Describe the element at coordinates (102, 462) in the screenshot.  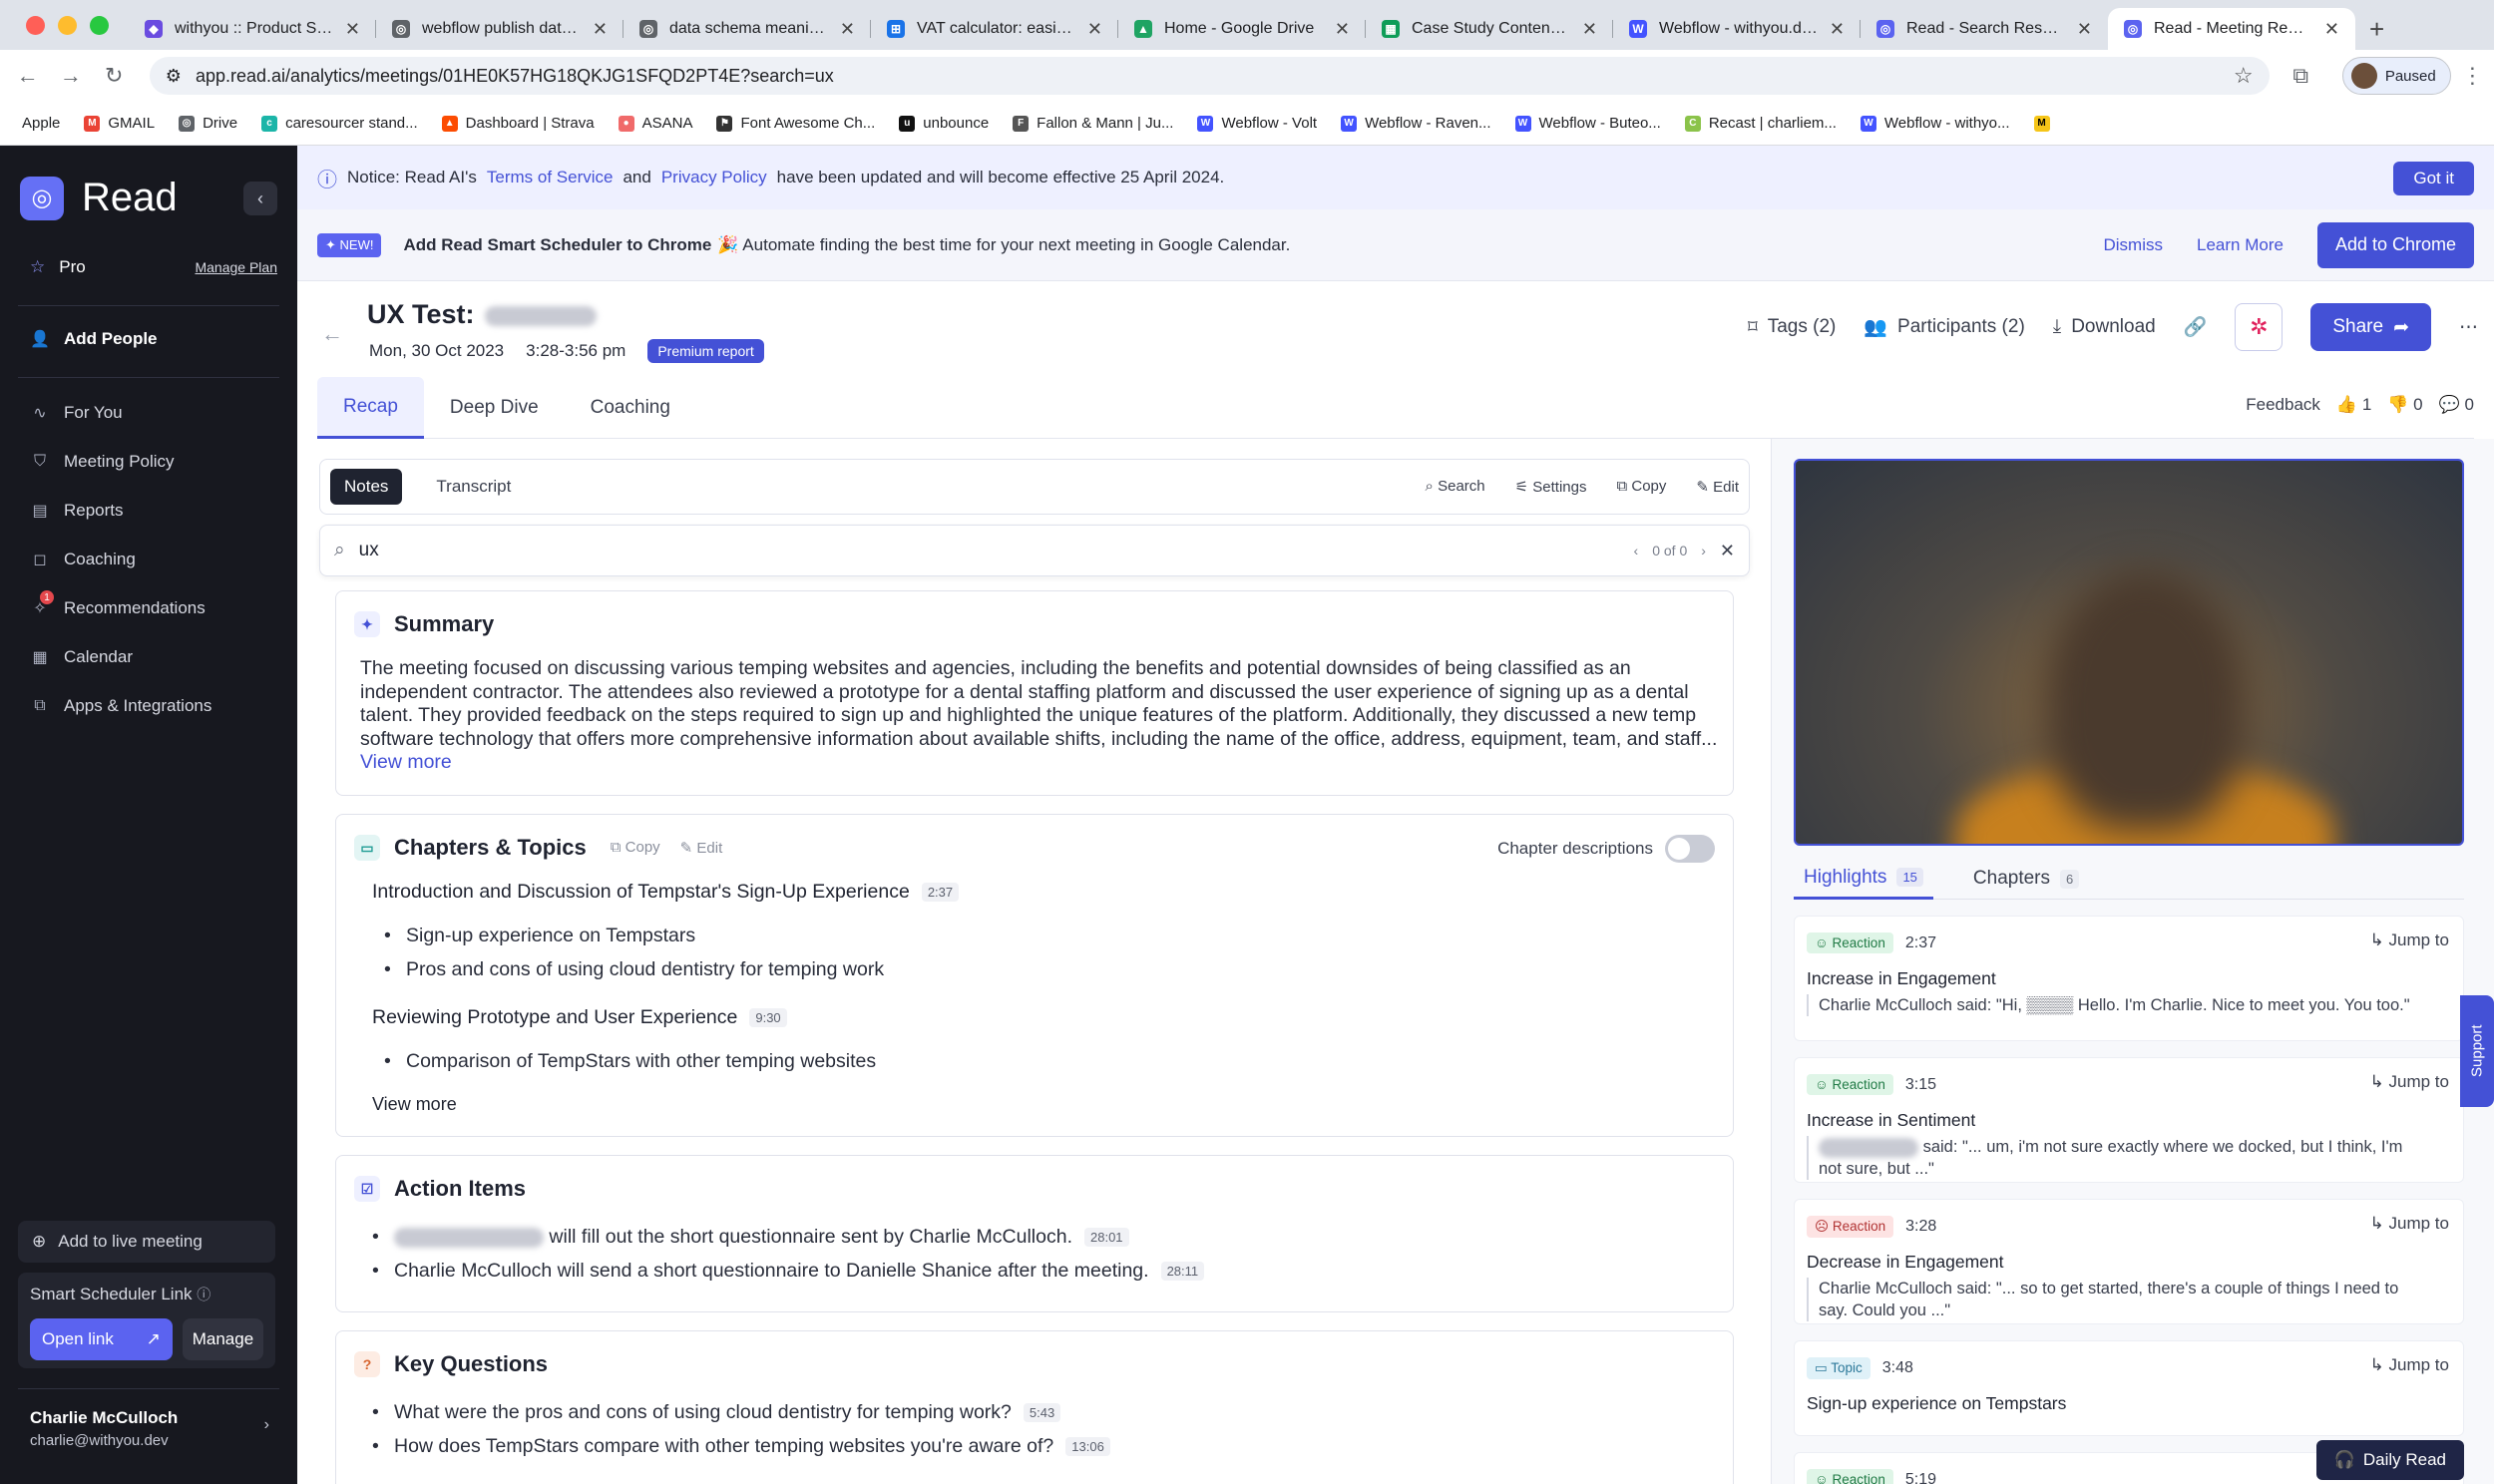
I see `sidebar-item-meeting-policy: ⛉ Meeting Policy` at that location.